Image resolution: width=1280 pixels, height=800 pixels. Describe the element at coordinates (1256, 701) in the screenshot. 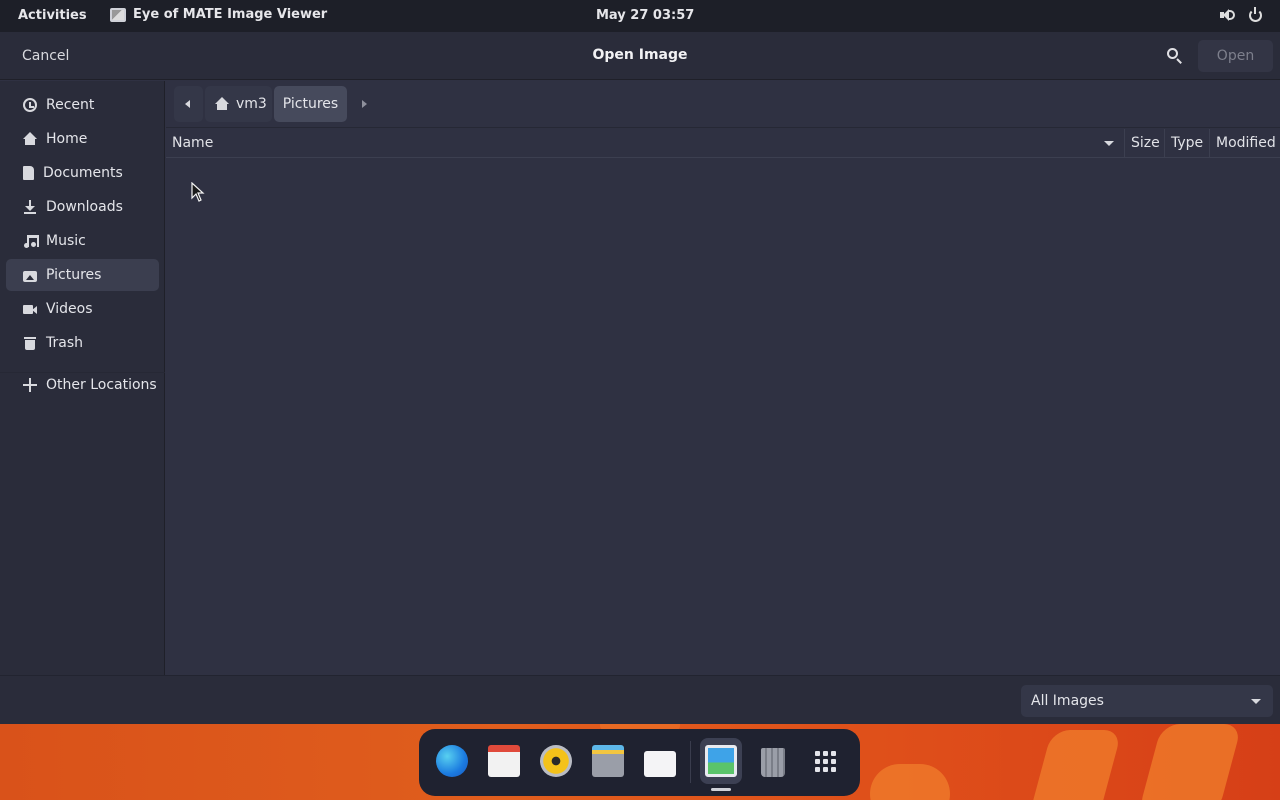

I see `chevron-down-icon` at that location.